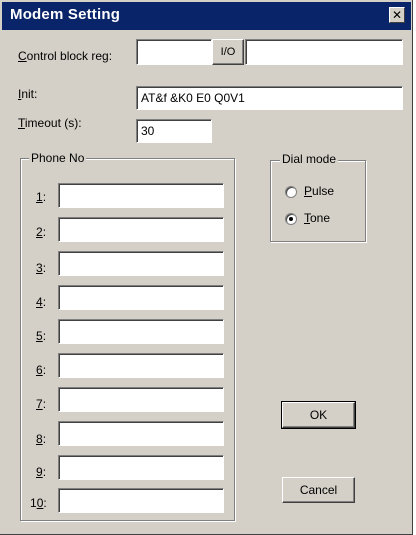  I want to click on tone-radio-selected-dot, so click(291, 219).